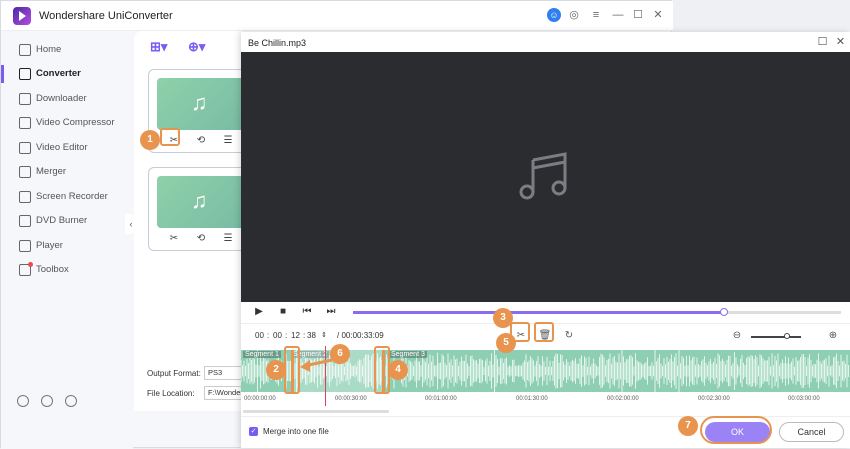 The width and height of the screenshot is (850, 449). Describe the element at coordinates (737, 336) in the screenshot. I see `zoom-out-icon: ⊖` at that location.